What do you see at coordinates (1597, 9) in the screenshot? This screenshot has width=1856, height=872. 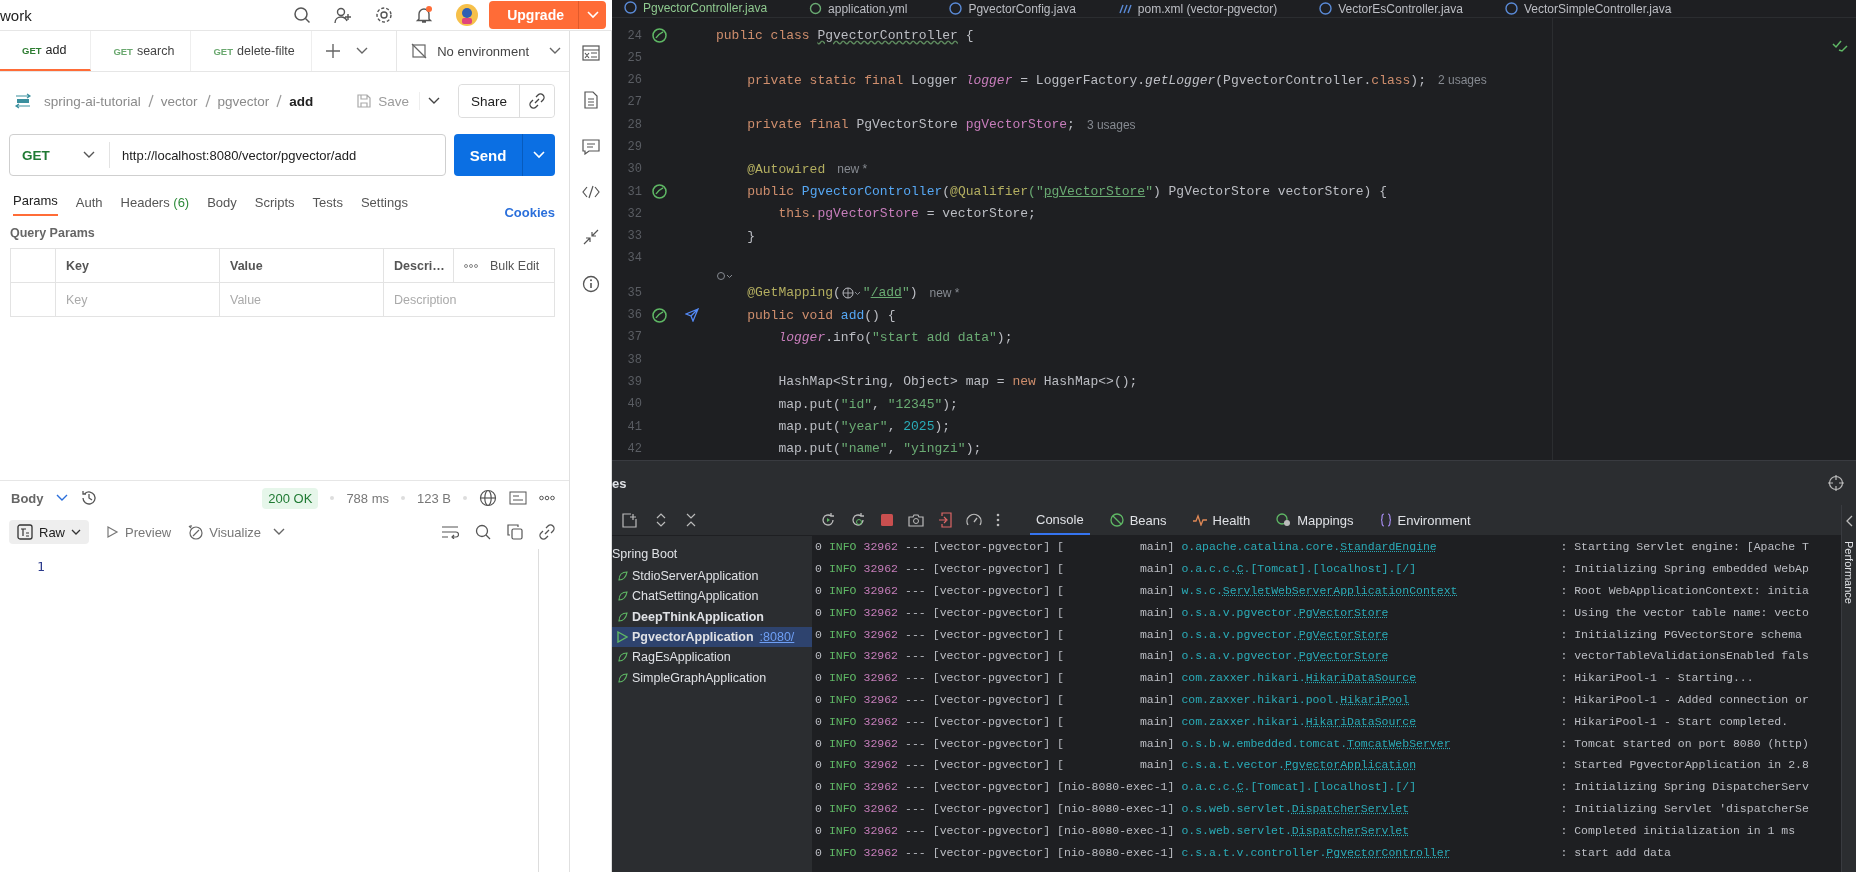 I see `file-tab: VectorSimpleController.java` at bounding box center [1597, 9].